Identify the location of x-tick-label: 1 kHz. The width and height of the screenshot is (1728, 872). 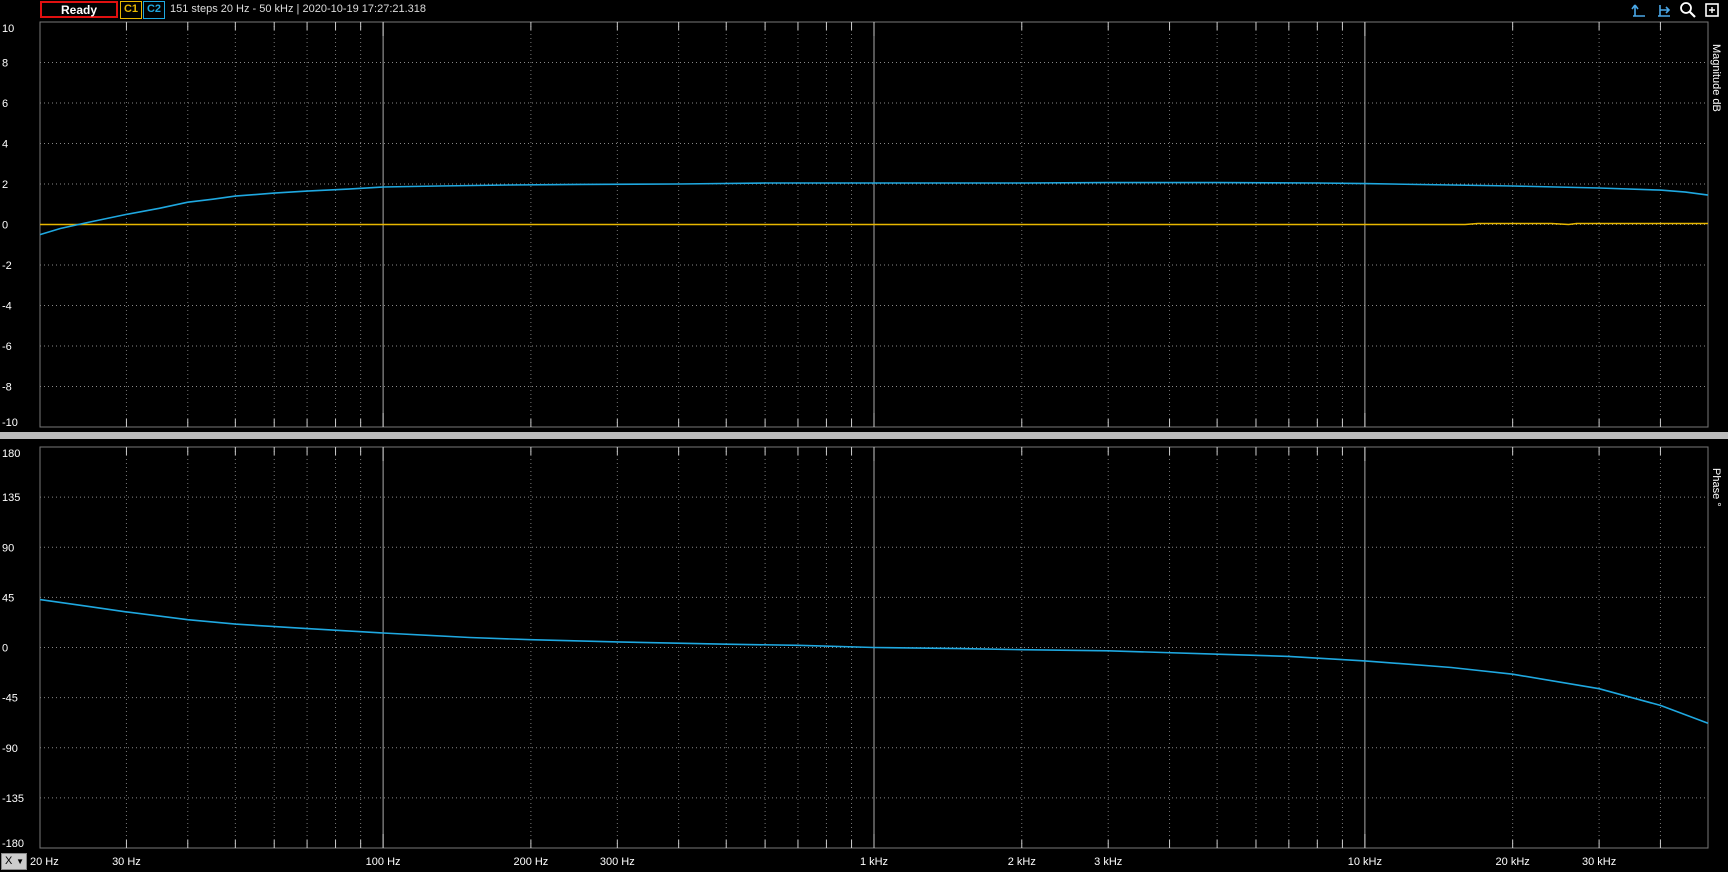
(874, 862).